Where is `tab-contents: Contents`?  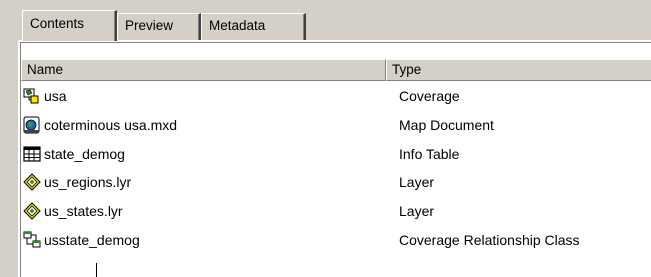
tab-contents: Contents is located at coordinates (69, 25).